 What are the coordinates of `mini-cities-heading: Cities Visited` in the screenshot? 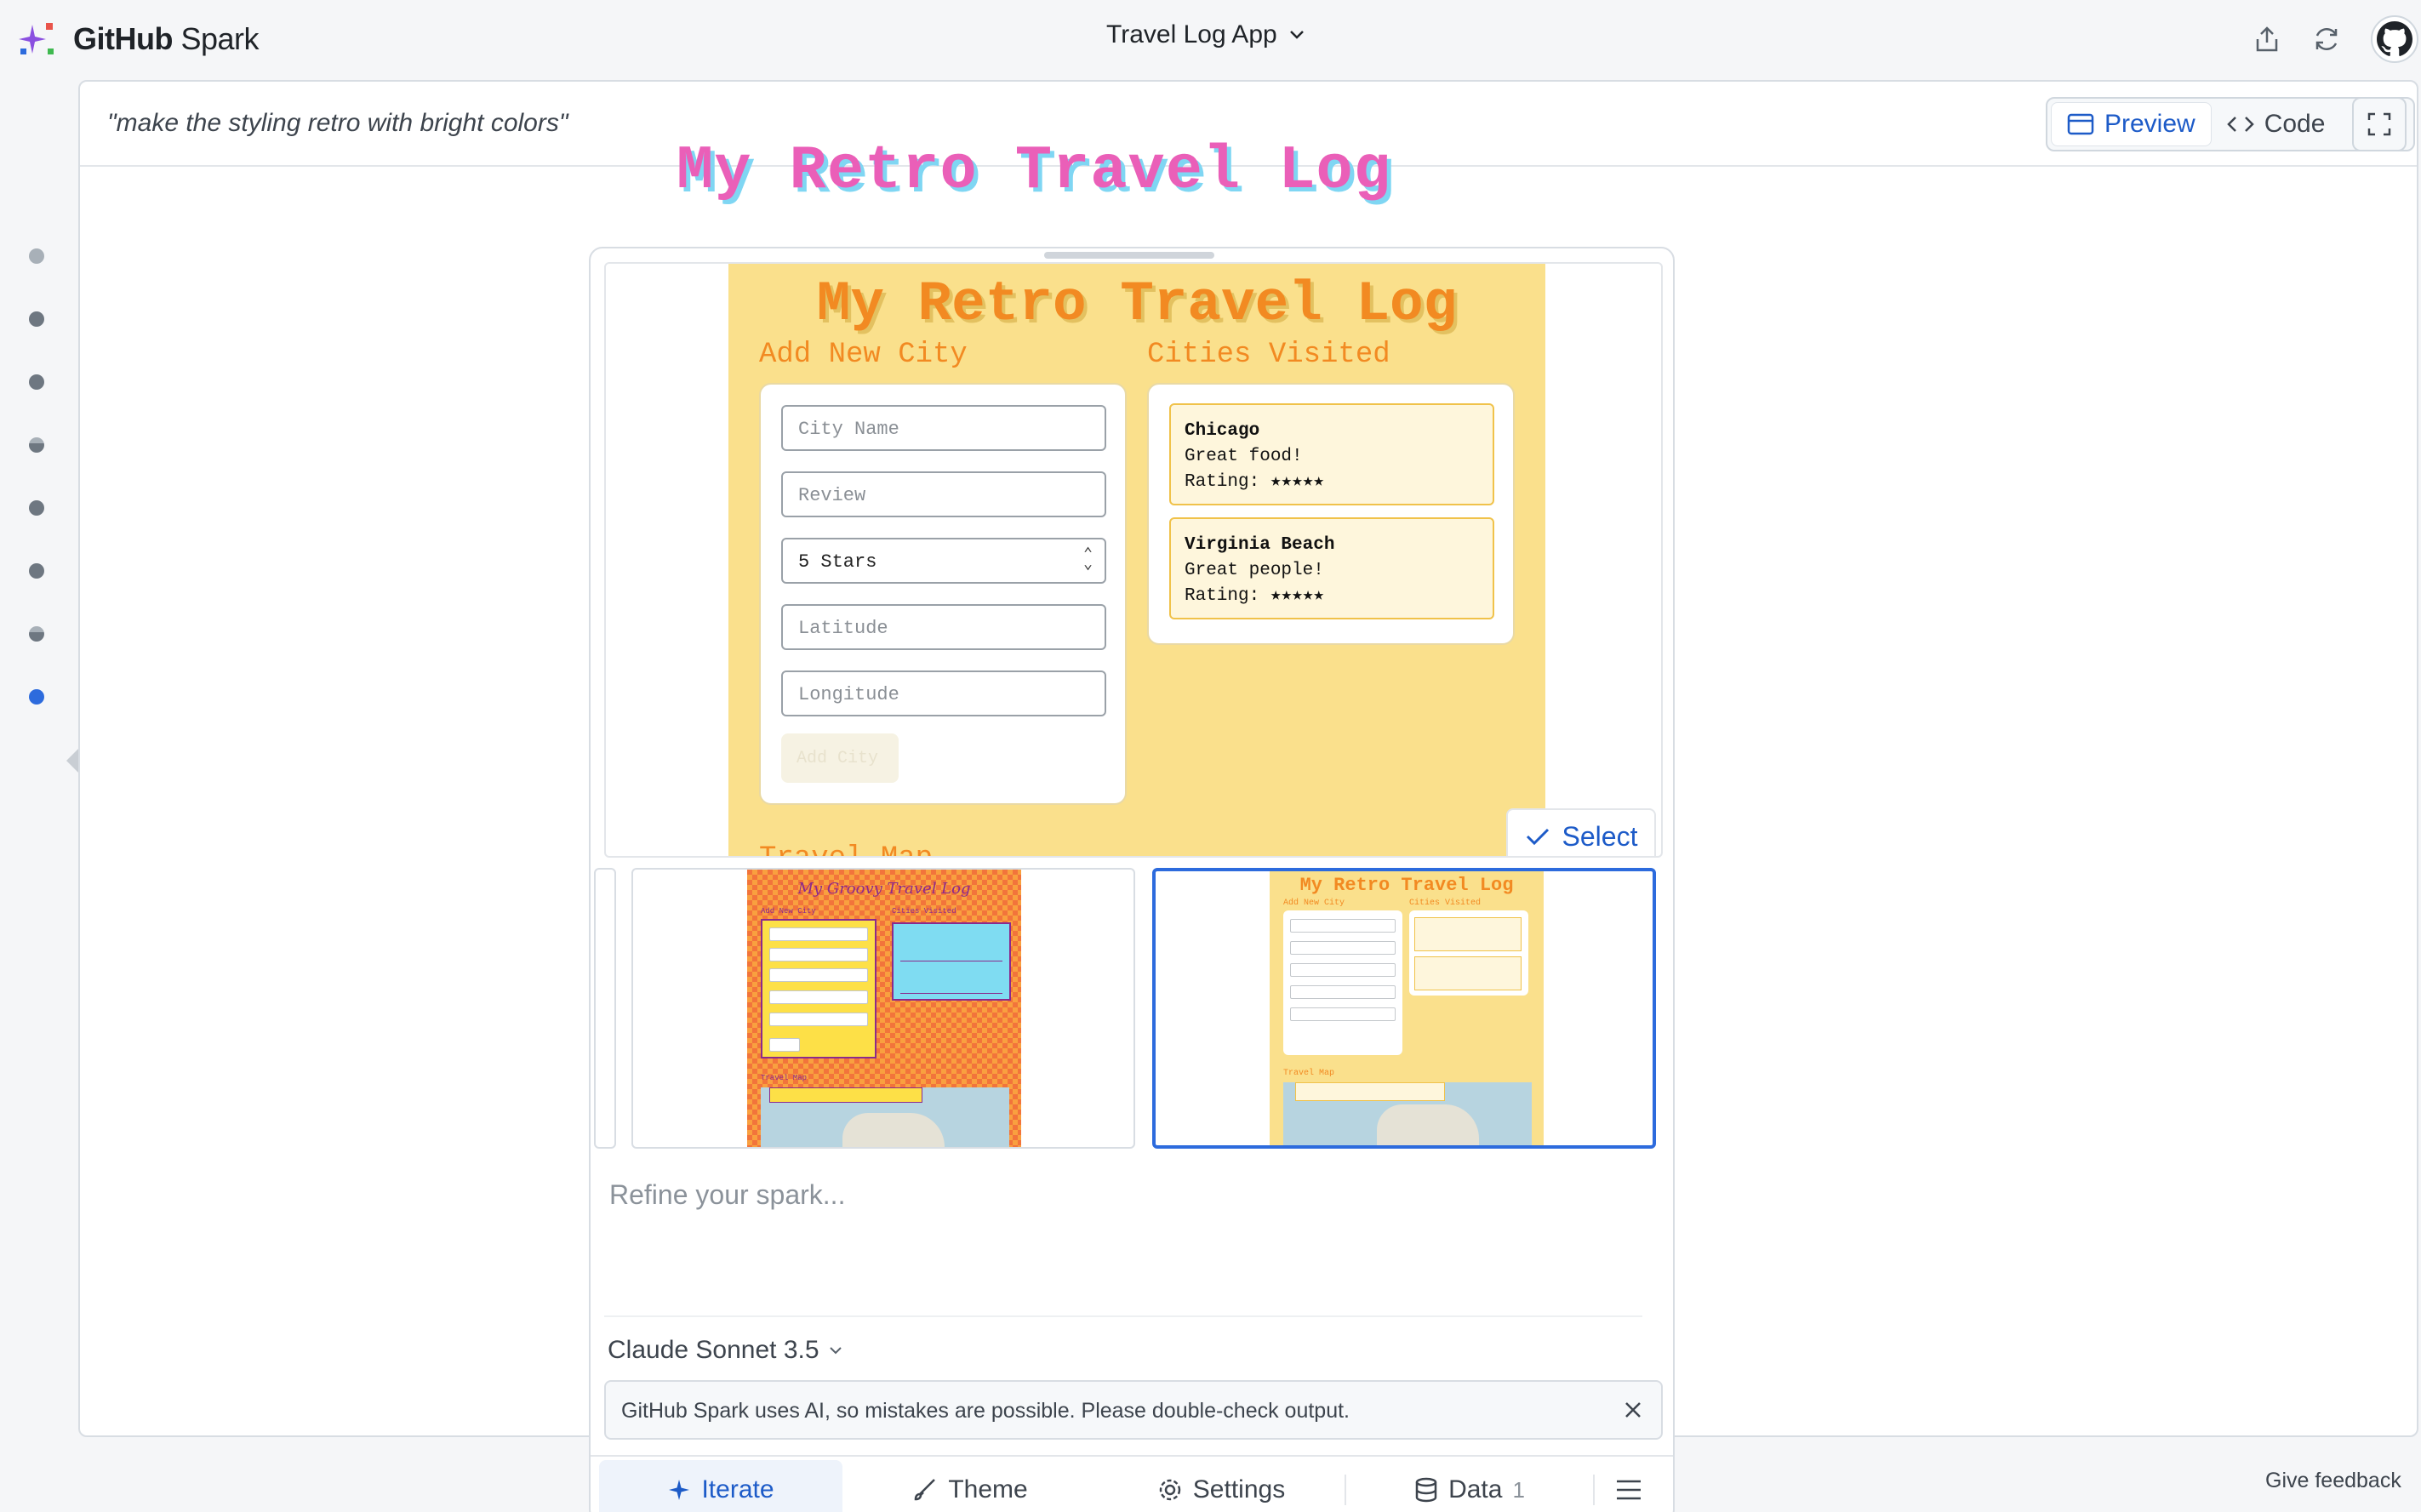 It's located at (1445, 903).